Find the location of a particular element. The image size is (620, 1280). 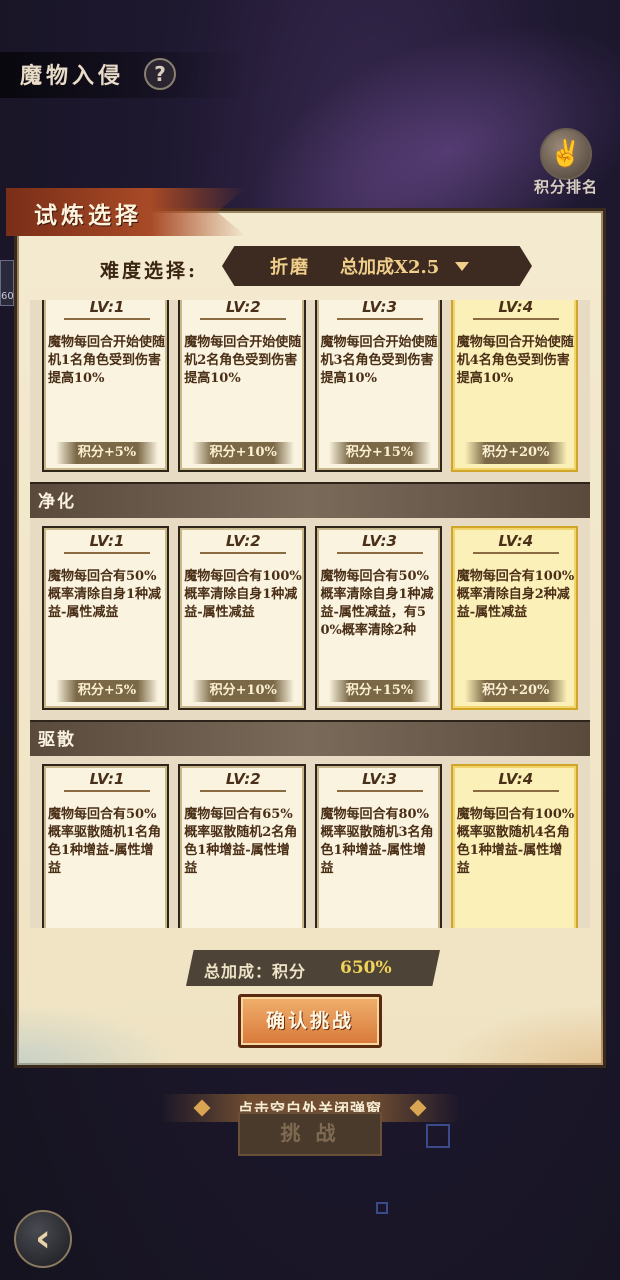

card-description: 魔物每回合有65%概率驱散随机2名角色1种增益-属性增益 is located at coordinates (241, 841).